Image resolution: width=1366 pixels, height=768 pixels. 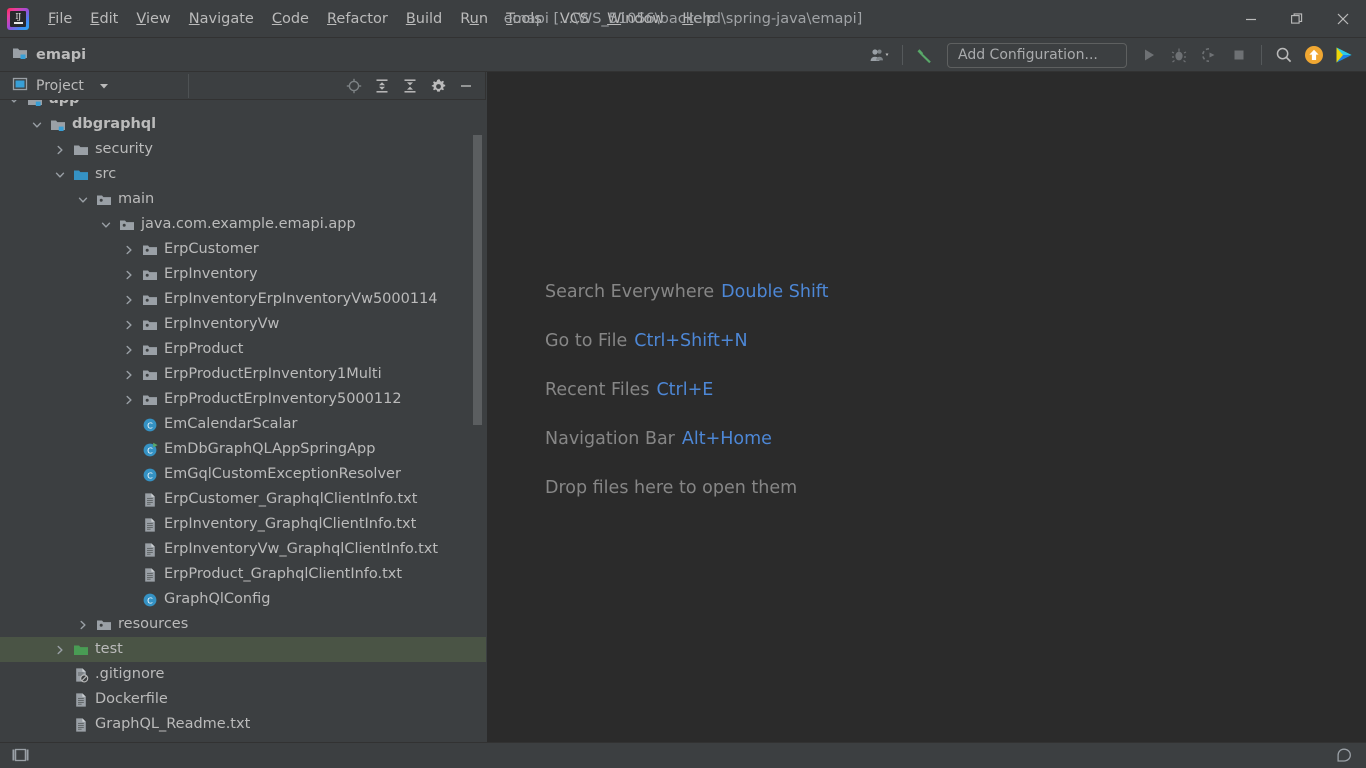 I want to click on tree-row: ErpInventory_GraphqlClientInfo.txt, so click(x=243, y=524).